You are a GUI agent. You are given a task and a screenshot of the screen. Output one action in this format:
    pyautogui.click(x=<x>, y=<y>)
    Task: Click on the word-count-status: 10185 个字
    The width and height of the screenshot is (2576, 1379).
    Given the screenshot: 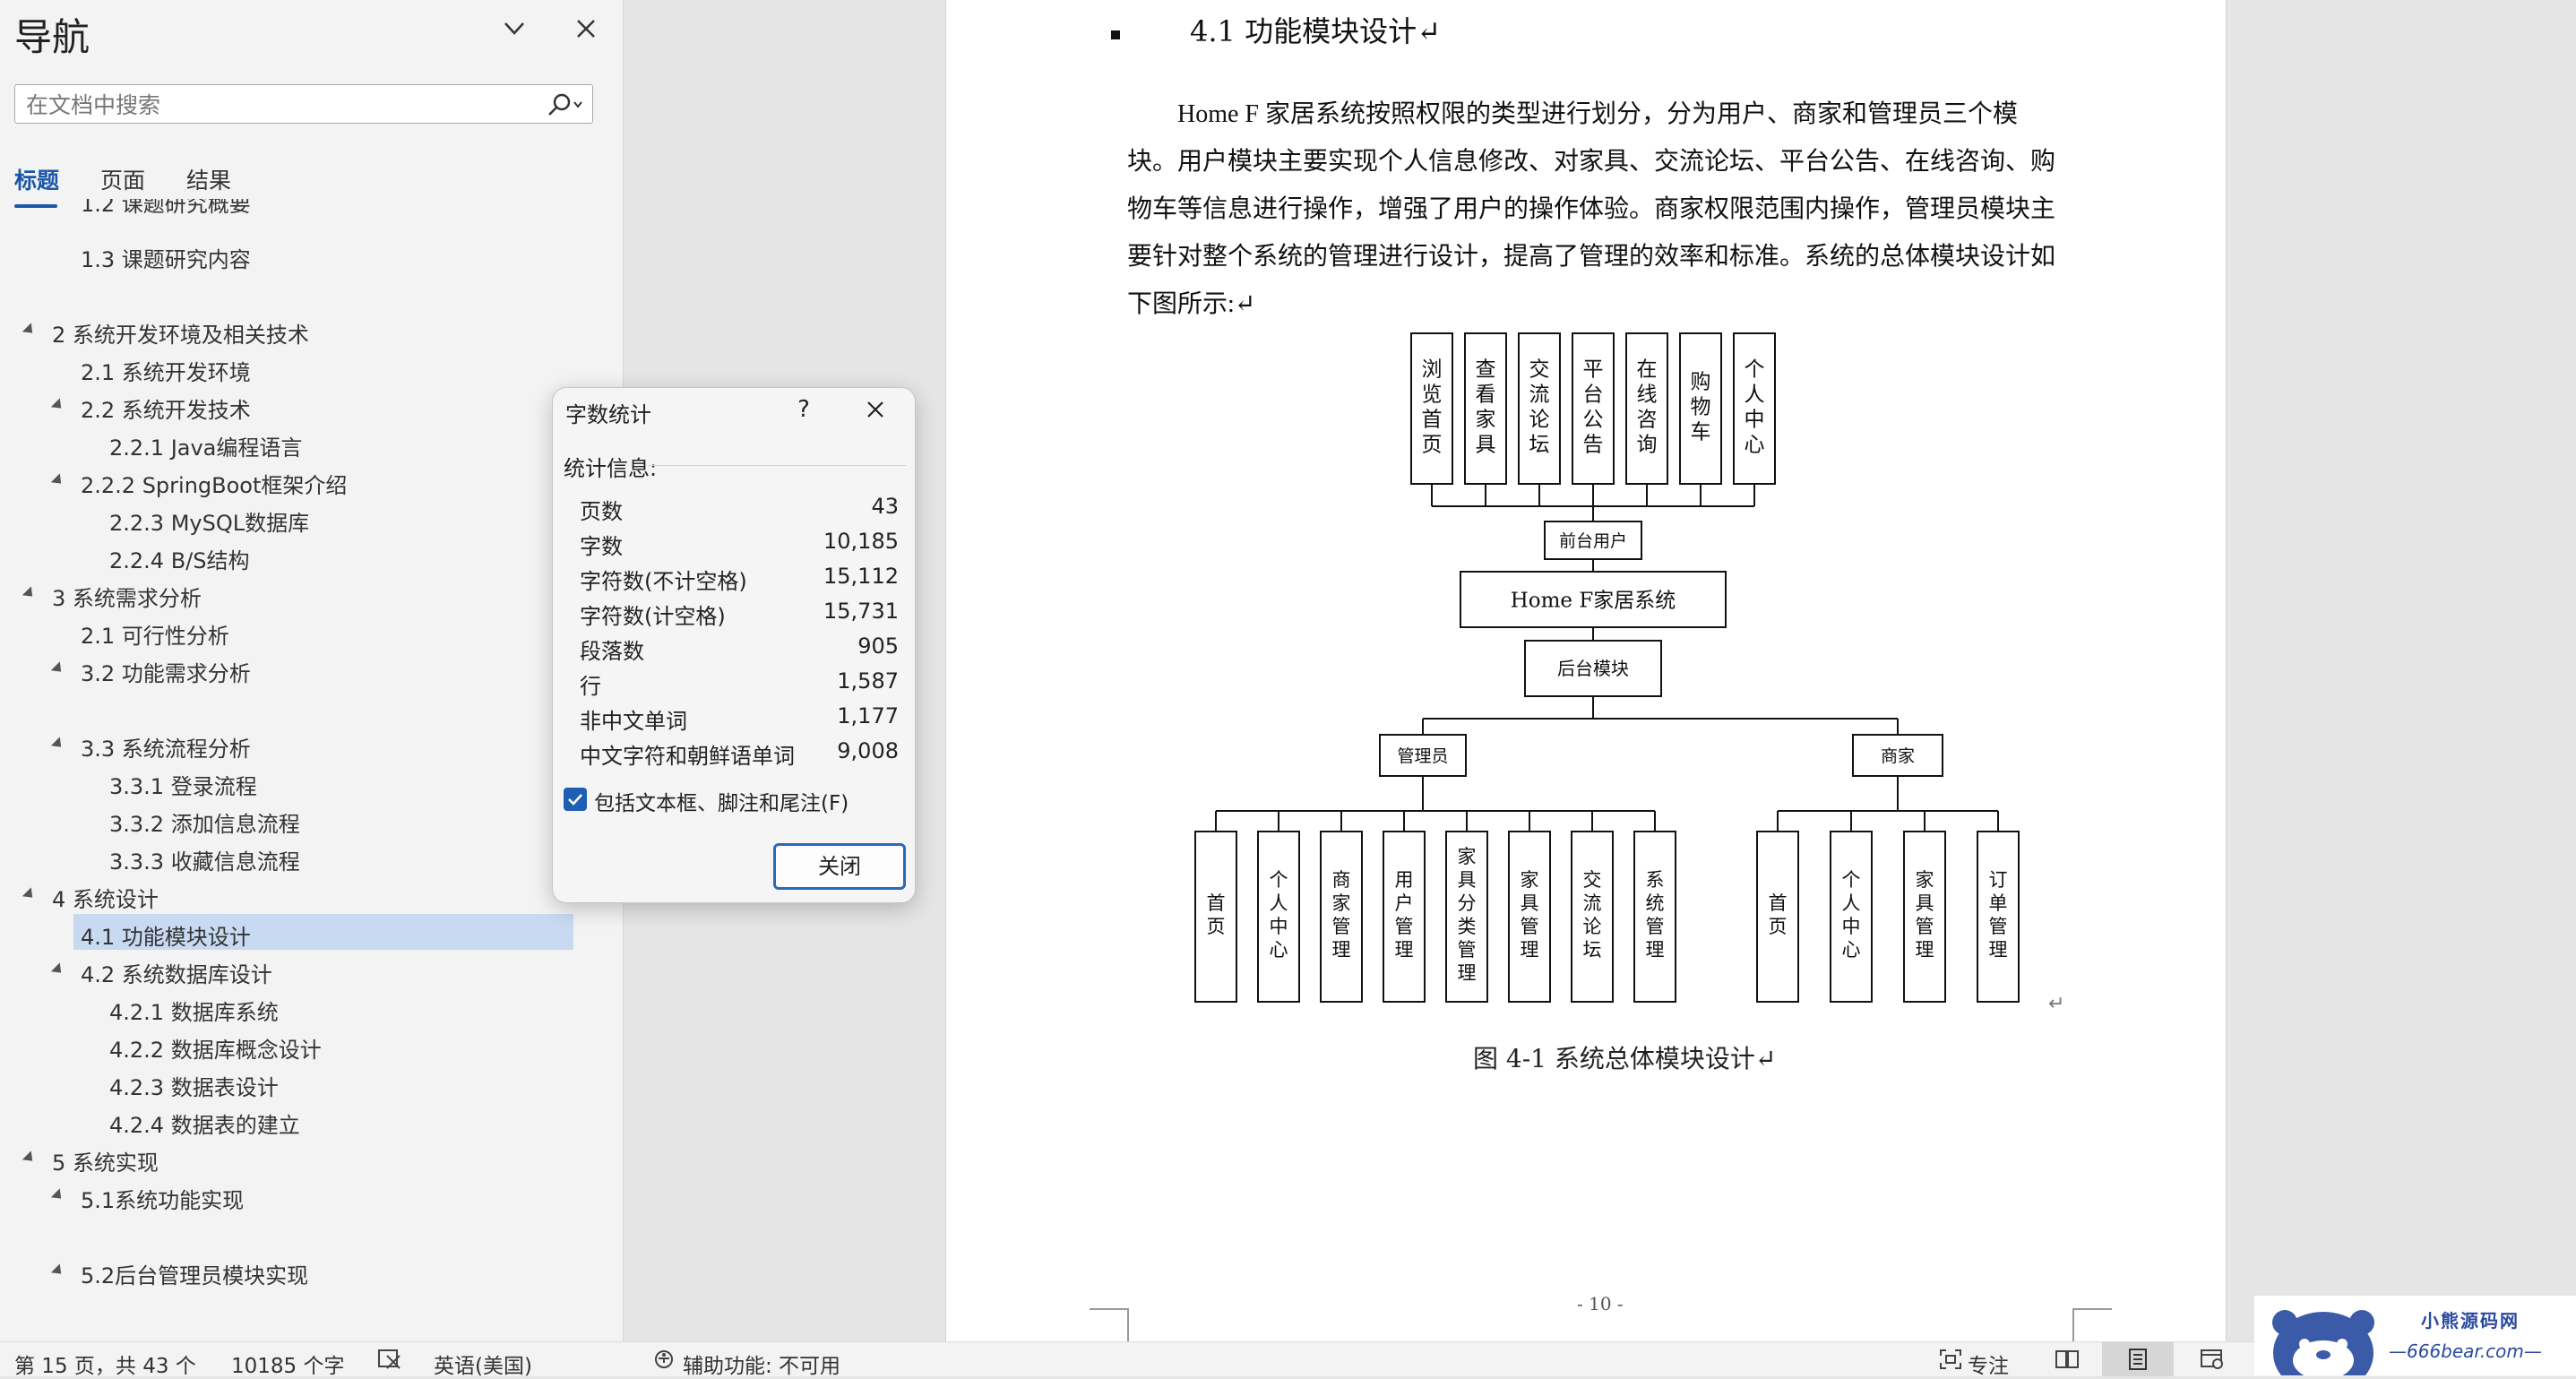 What is the action you would take?
    pyautogui.click(x=287, y=1364)
    